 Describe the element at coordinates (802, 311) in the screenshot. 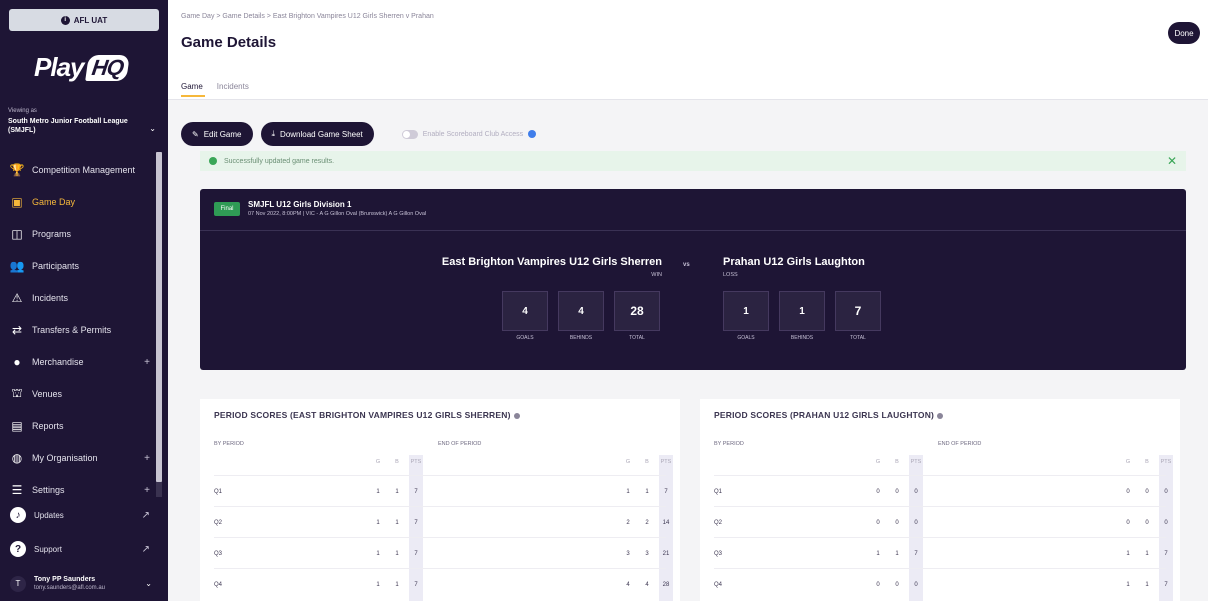

I see `away-behinds: 1` at that location.